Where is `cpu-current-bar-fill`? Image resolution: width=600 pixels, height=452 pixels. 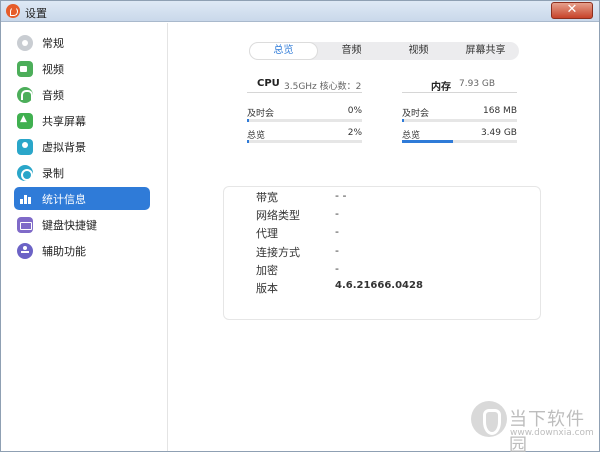
cpu-current-bar-fill is located at coordinates (248, 120).